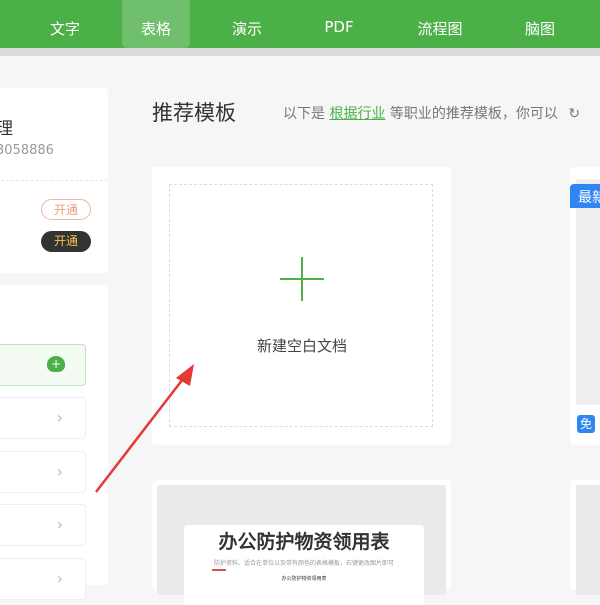 This screenshot has width=600, height=605. I want to click on template-sub: 办公防护物资领用表, so click(304, 579).